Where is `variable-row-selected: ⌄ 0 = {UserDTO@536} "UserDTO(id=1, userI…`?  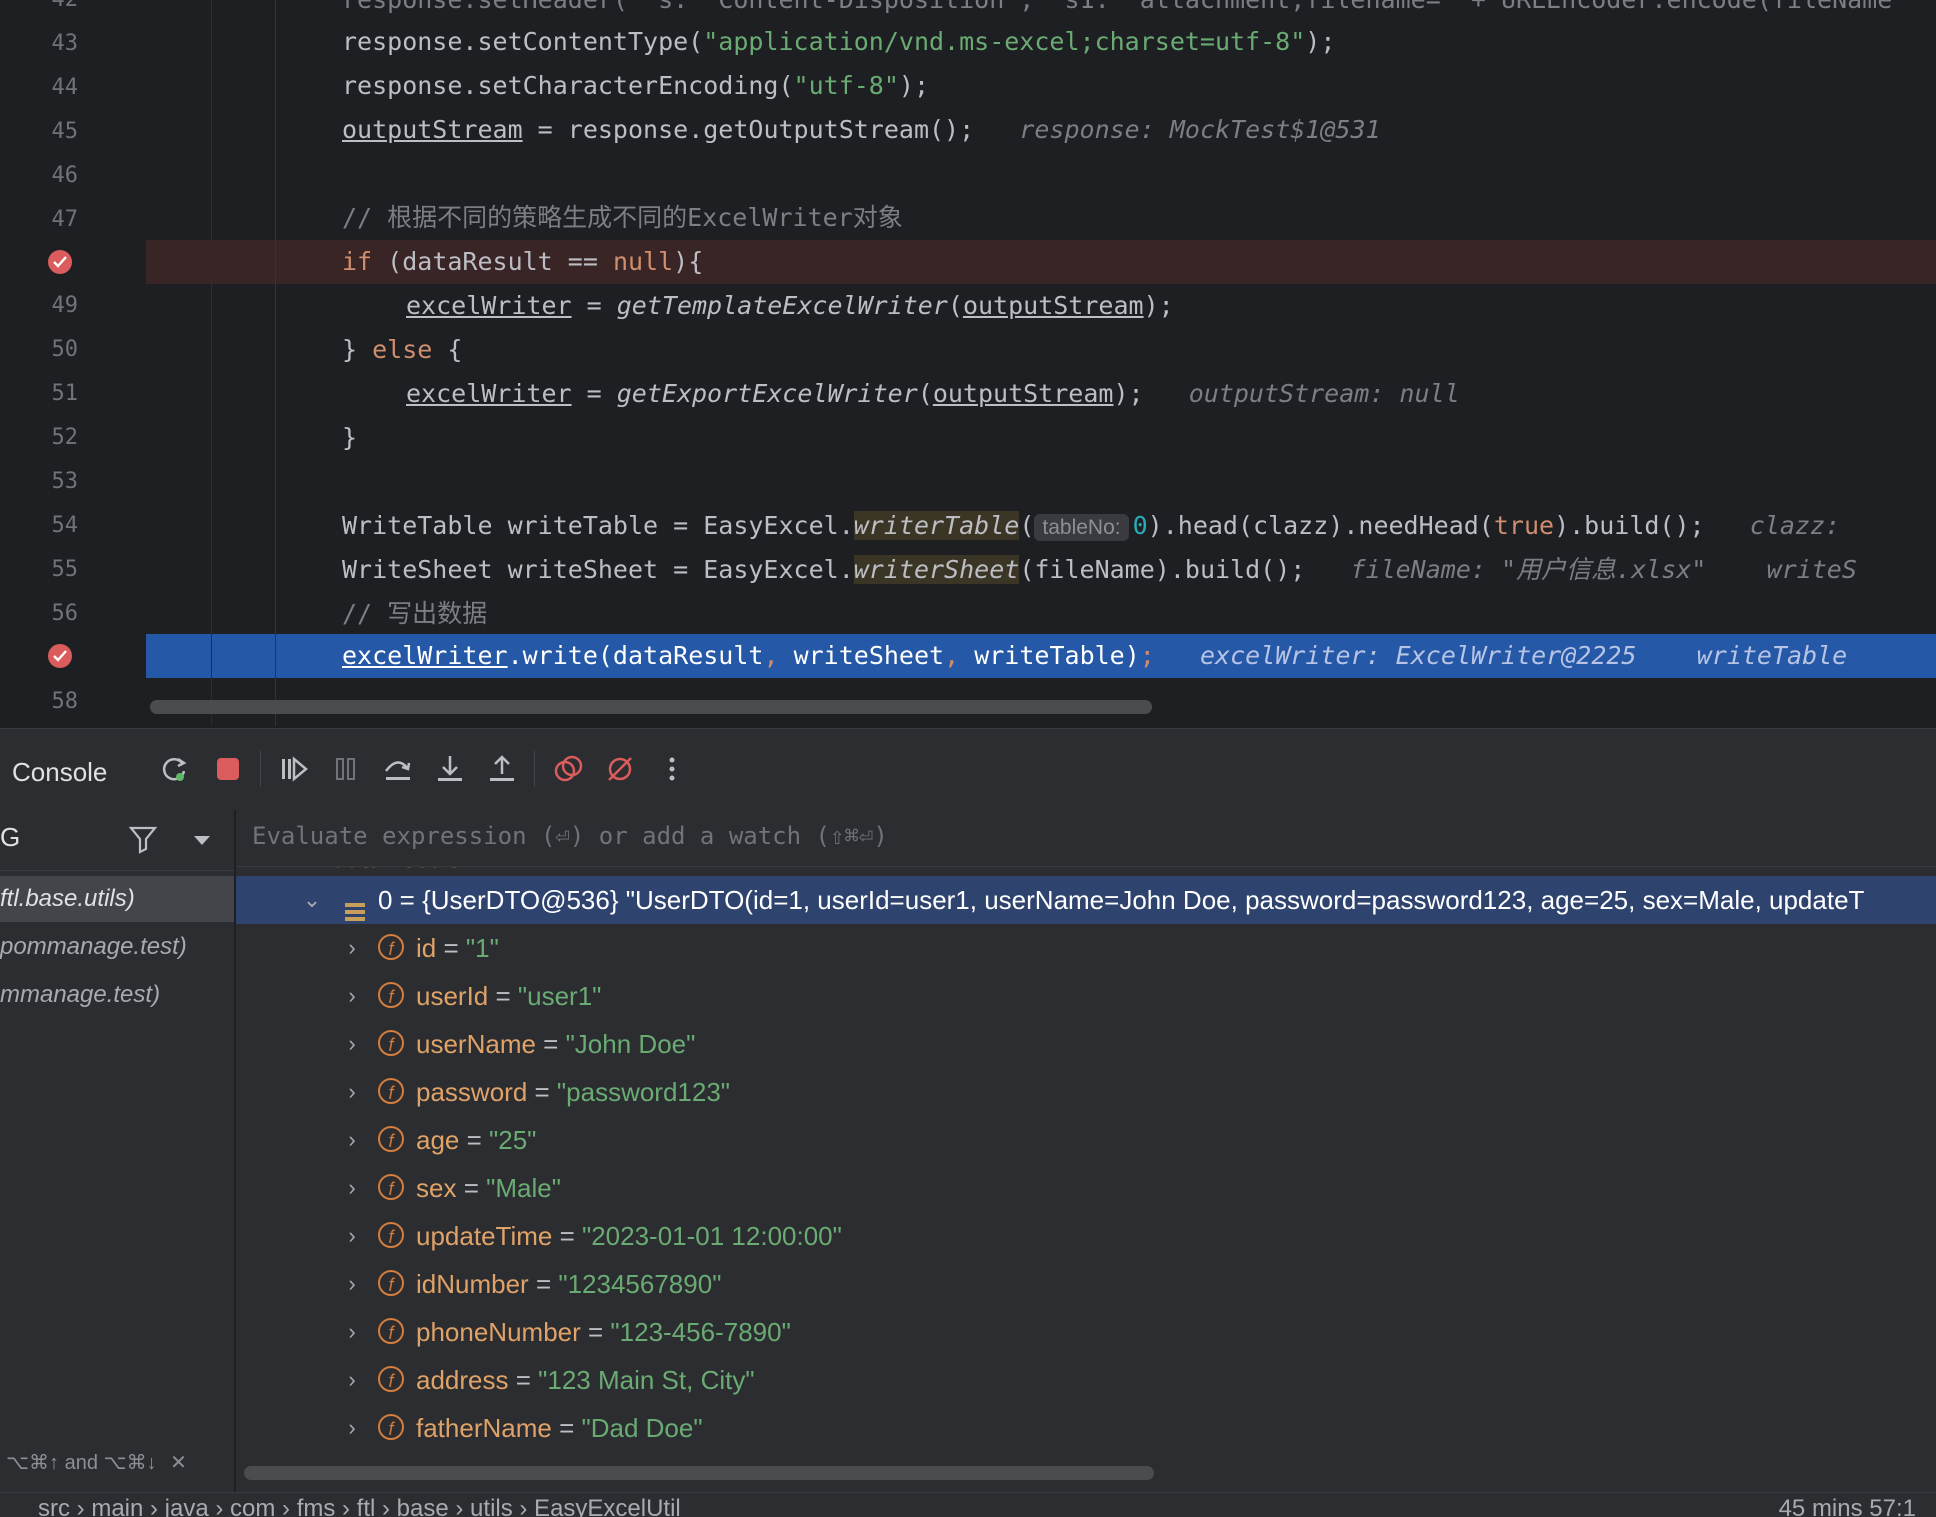 variable-row-selected: ⌄ 0 = {UserDTO@536} "UserDTO(id=1, userI… is located at coordinates (1086, 900).